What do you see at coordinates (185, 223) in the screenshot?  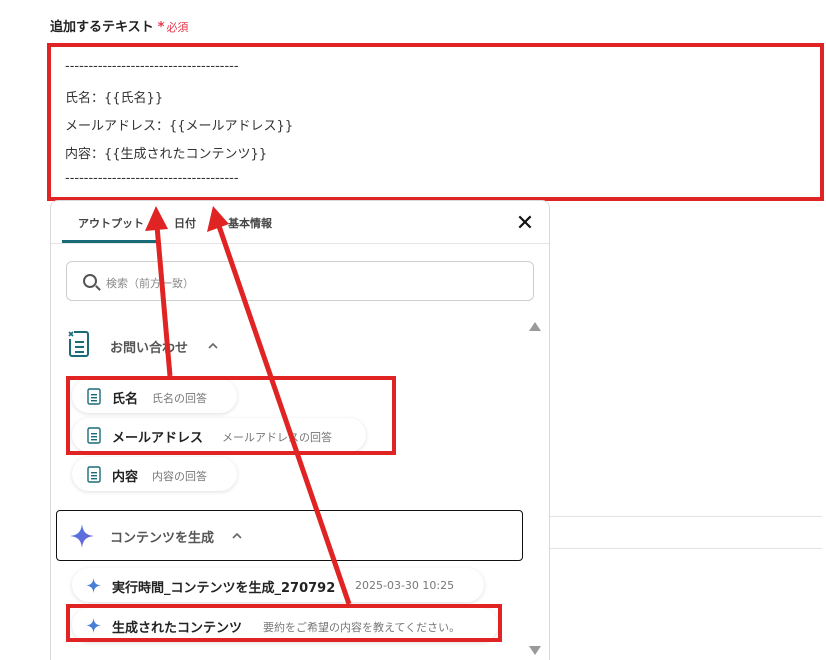 I see `tab-date: 日付` at bounding box center [185, 223].